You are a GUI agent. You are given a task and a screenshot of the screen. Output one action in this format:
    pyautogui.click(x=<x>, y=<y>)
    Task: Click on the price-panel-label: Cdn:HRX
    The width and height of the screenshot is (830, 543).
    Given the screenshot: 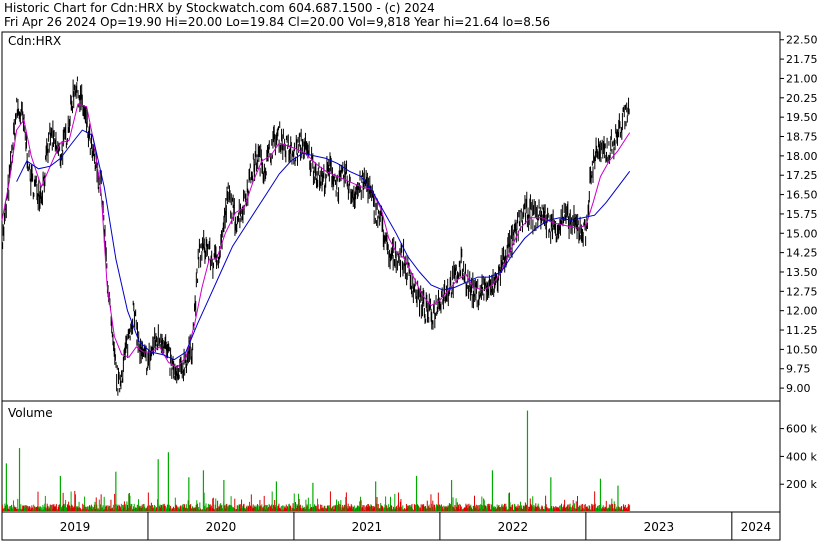 What is the action you would take?
    pyautogui.click(x=34, y=41)
    